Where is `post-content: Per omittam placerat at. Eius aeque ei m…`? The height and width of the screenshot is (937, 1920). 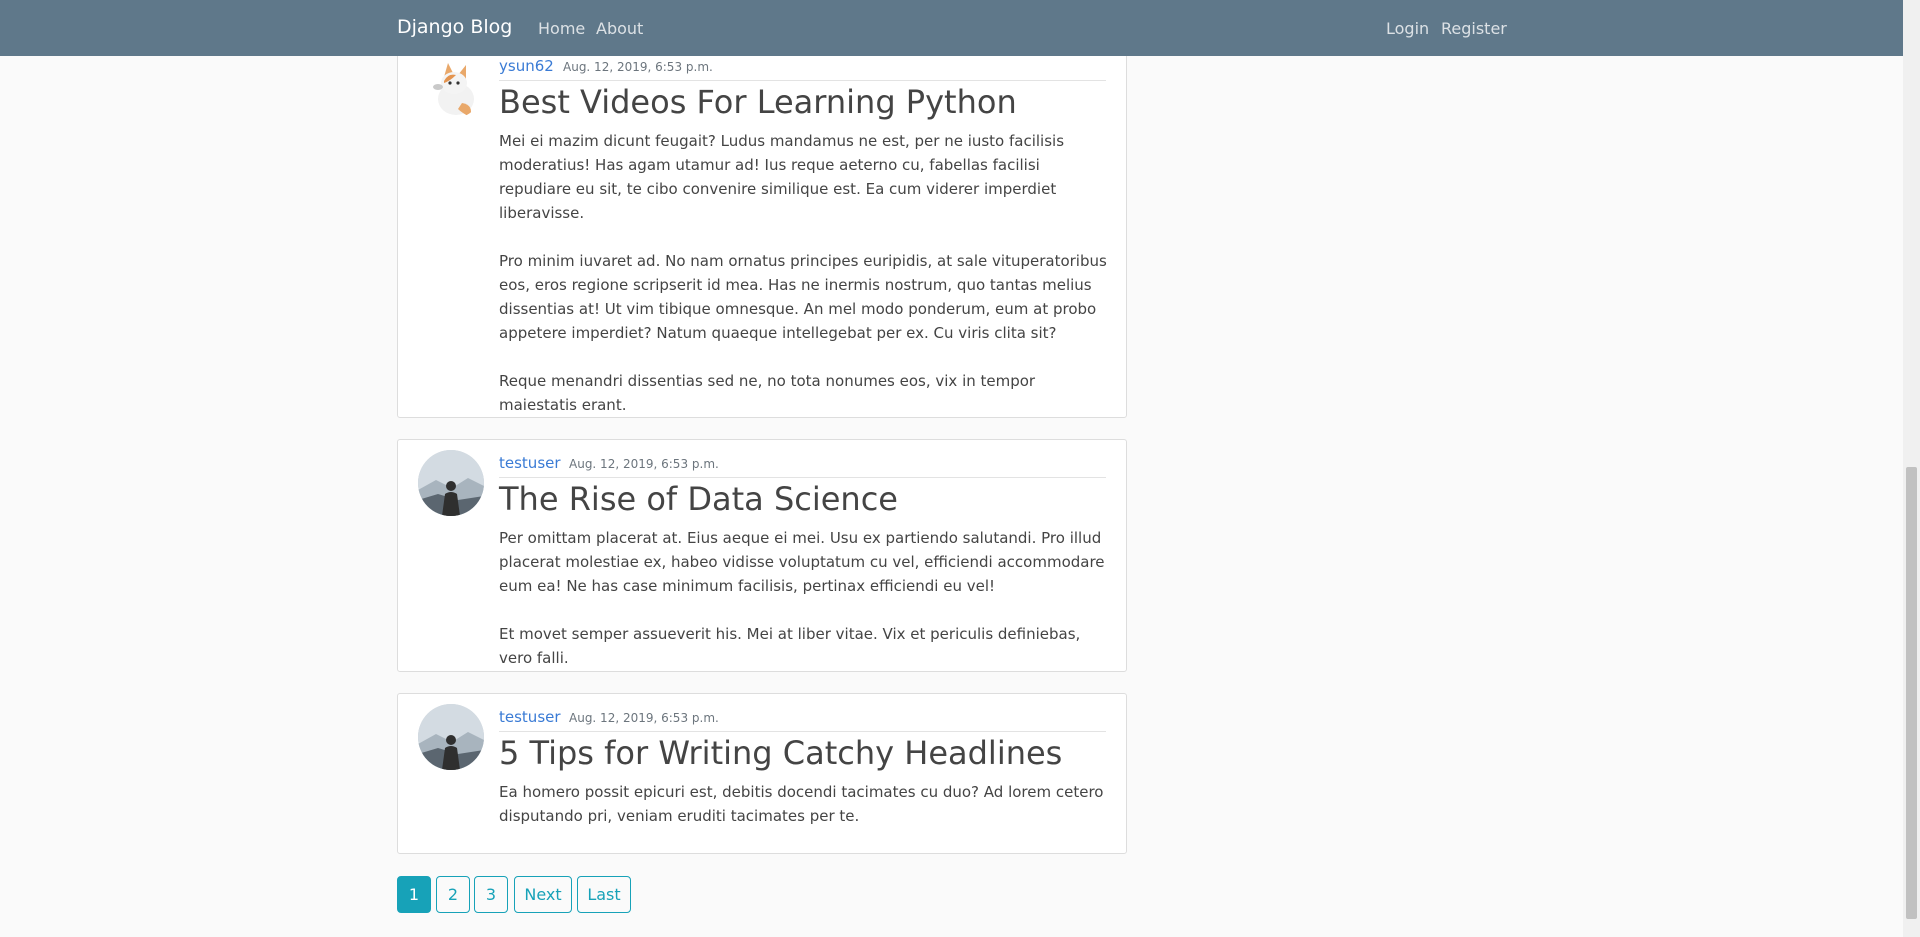 post-content: Per omittam placerat at. Eius aeque ei m… is located at coordinates (804, 598).